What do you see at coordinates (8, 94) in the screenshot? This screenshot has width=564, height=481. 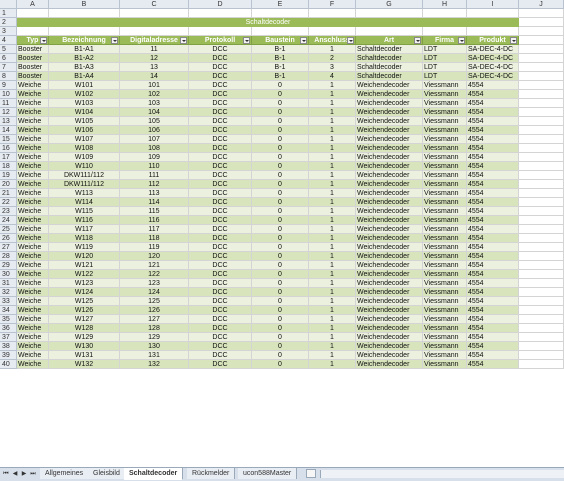 I see `row-number: 10` at bounding box center [8, 94].